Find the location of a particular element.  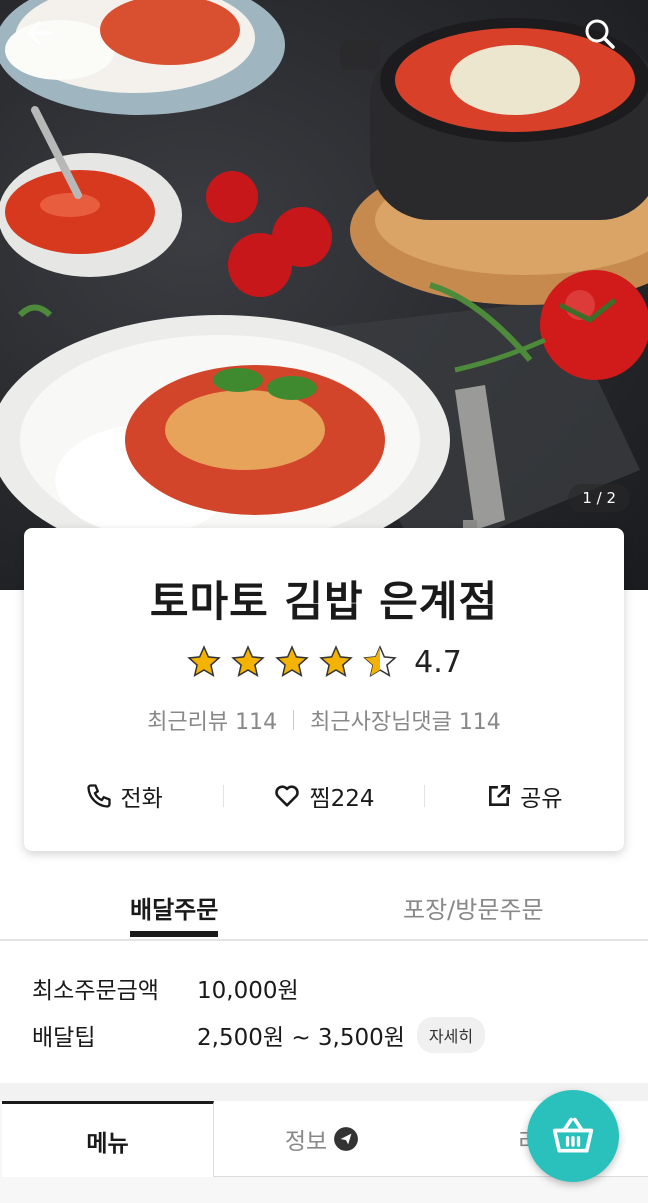

heart-icon is located at coordinates (287, 796).